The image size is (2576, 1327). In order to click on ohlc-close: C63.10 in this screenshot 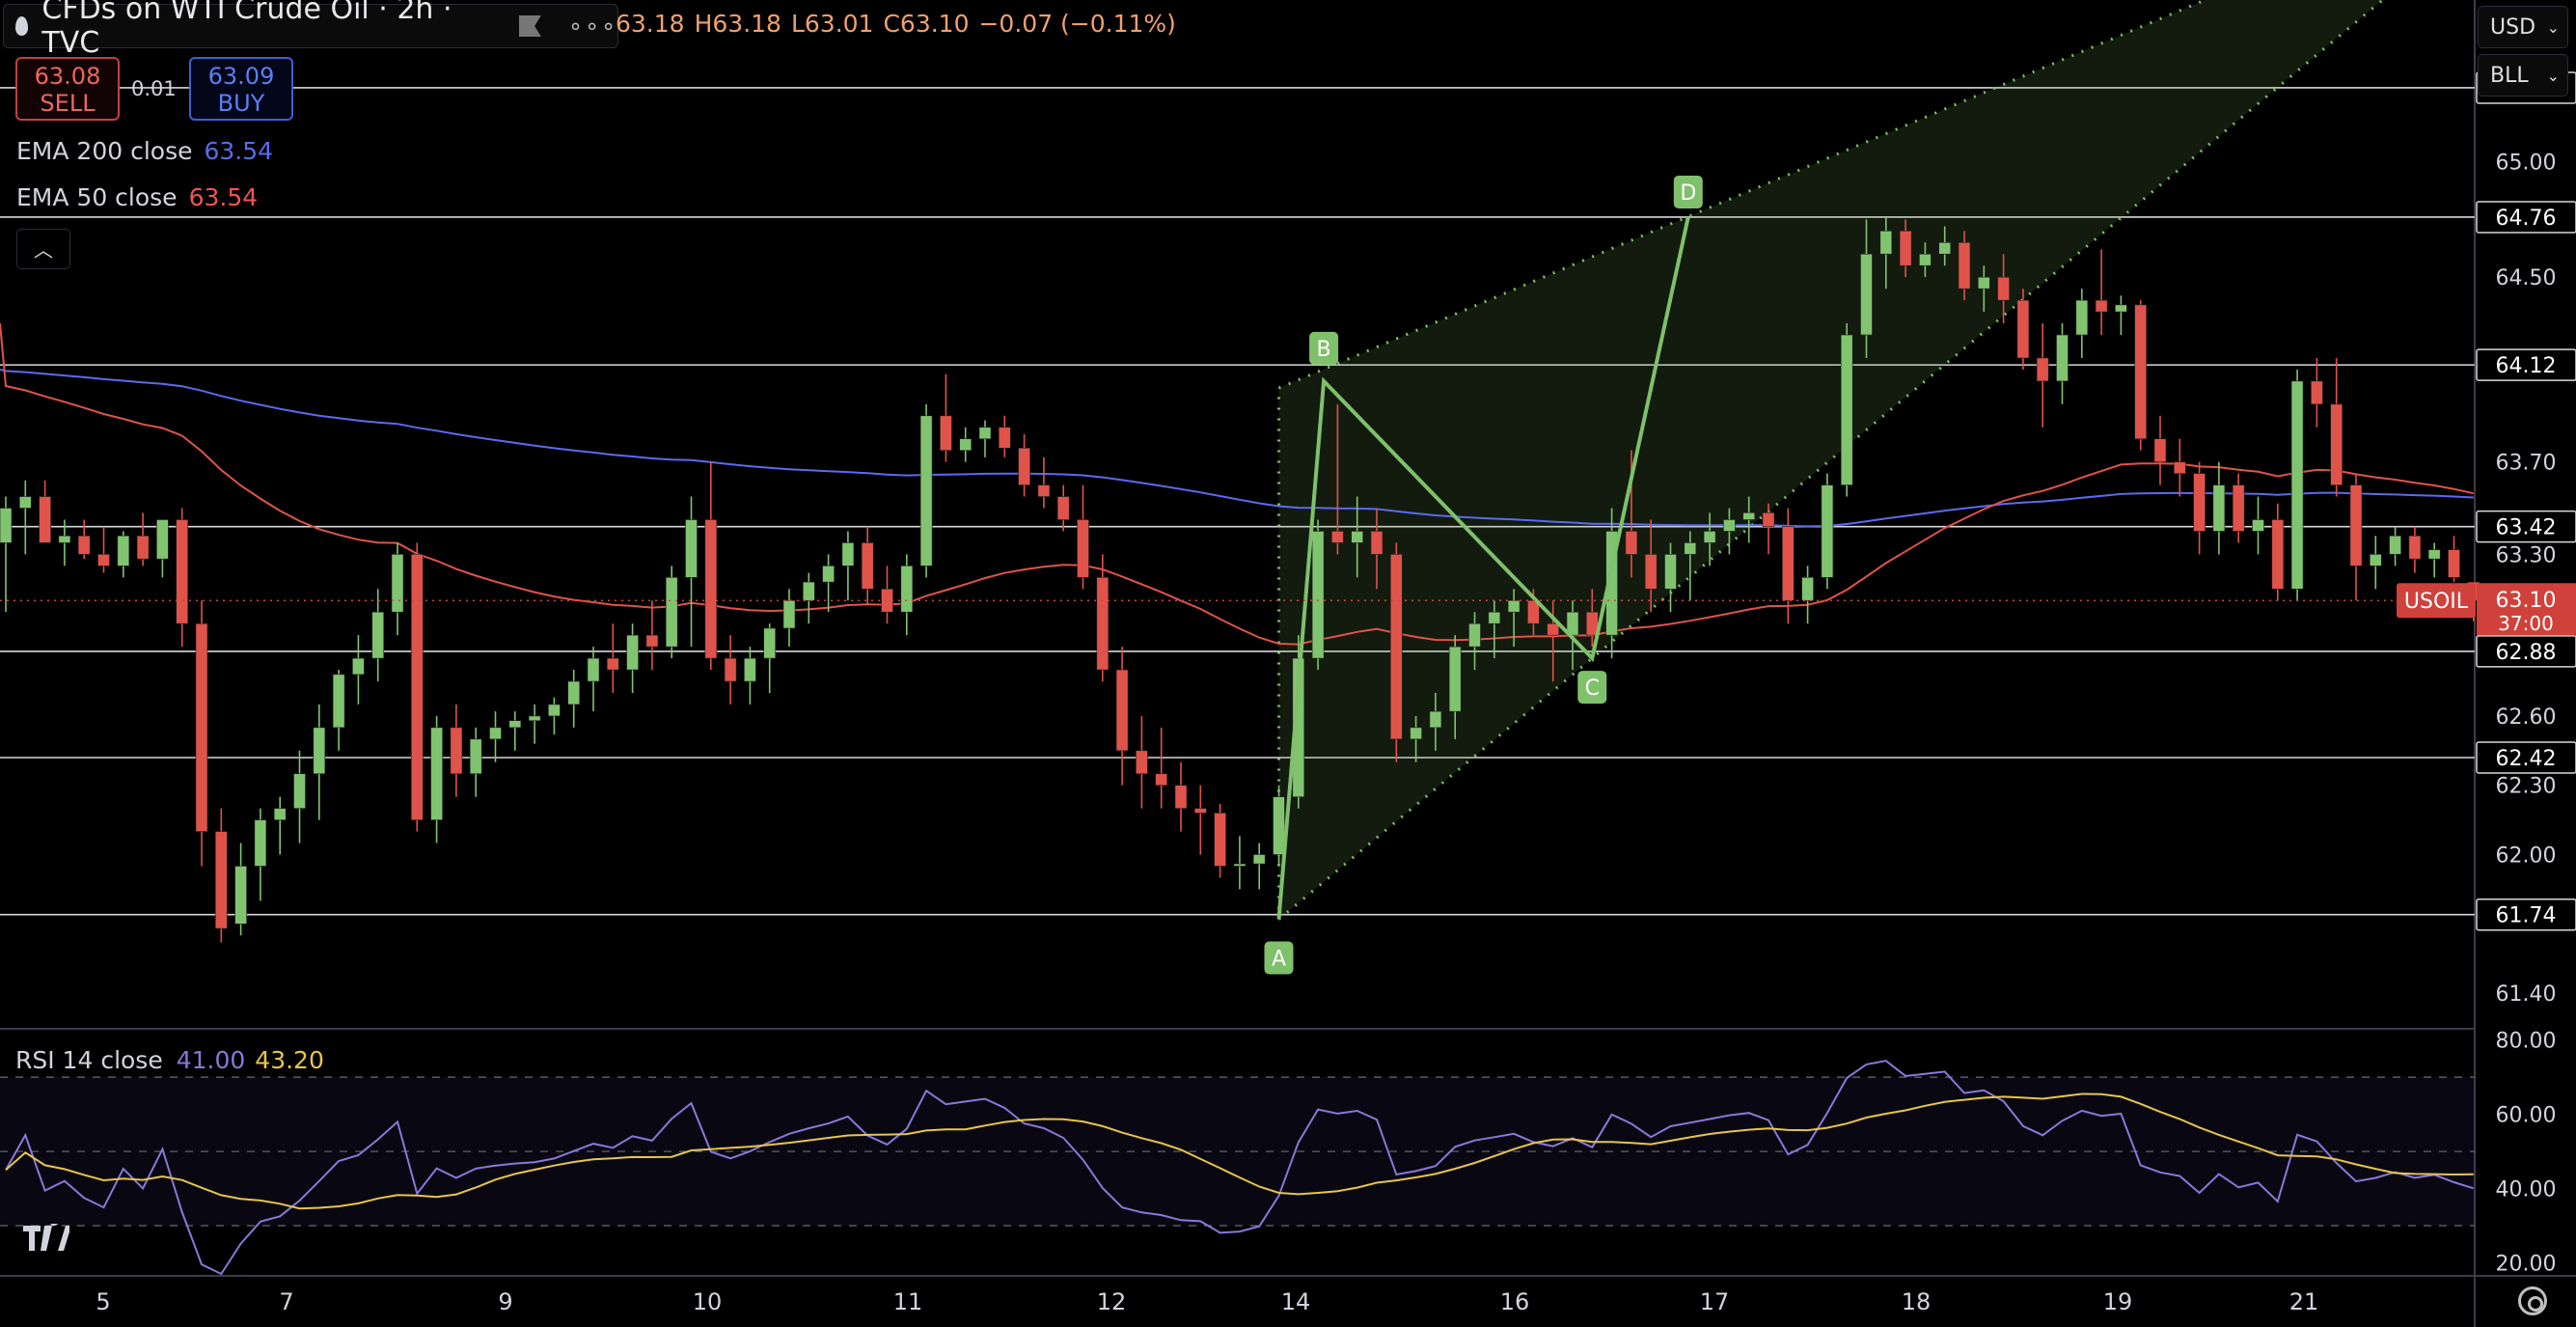, I will do `click(927, 24)`.